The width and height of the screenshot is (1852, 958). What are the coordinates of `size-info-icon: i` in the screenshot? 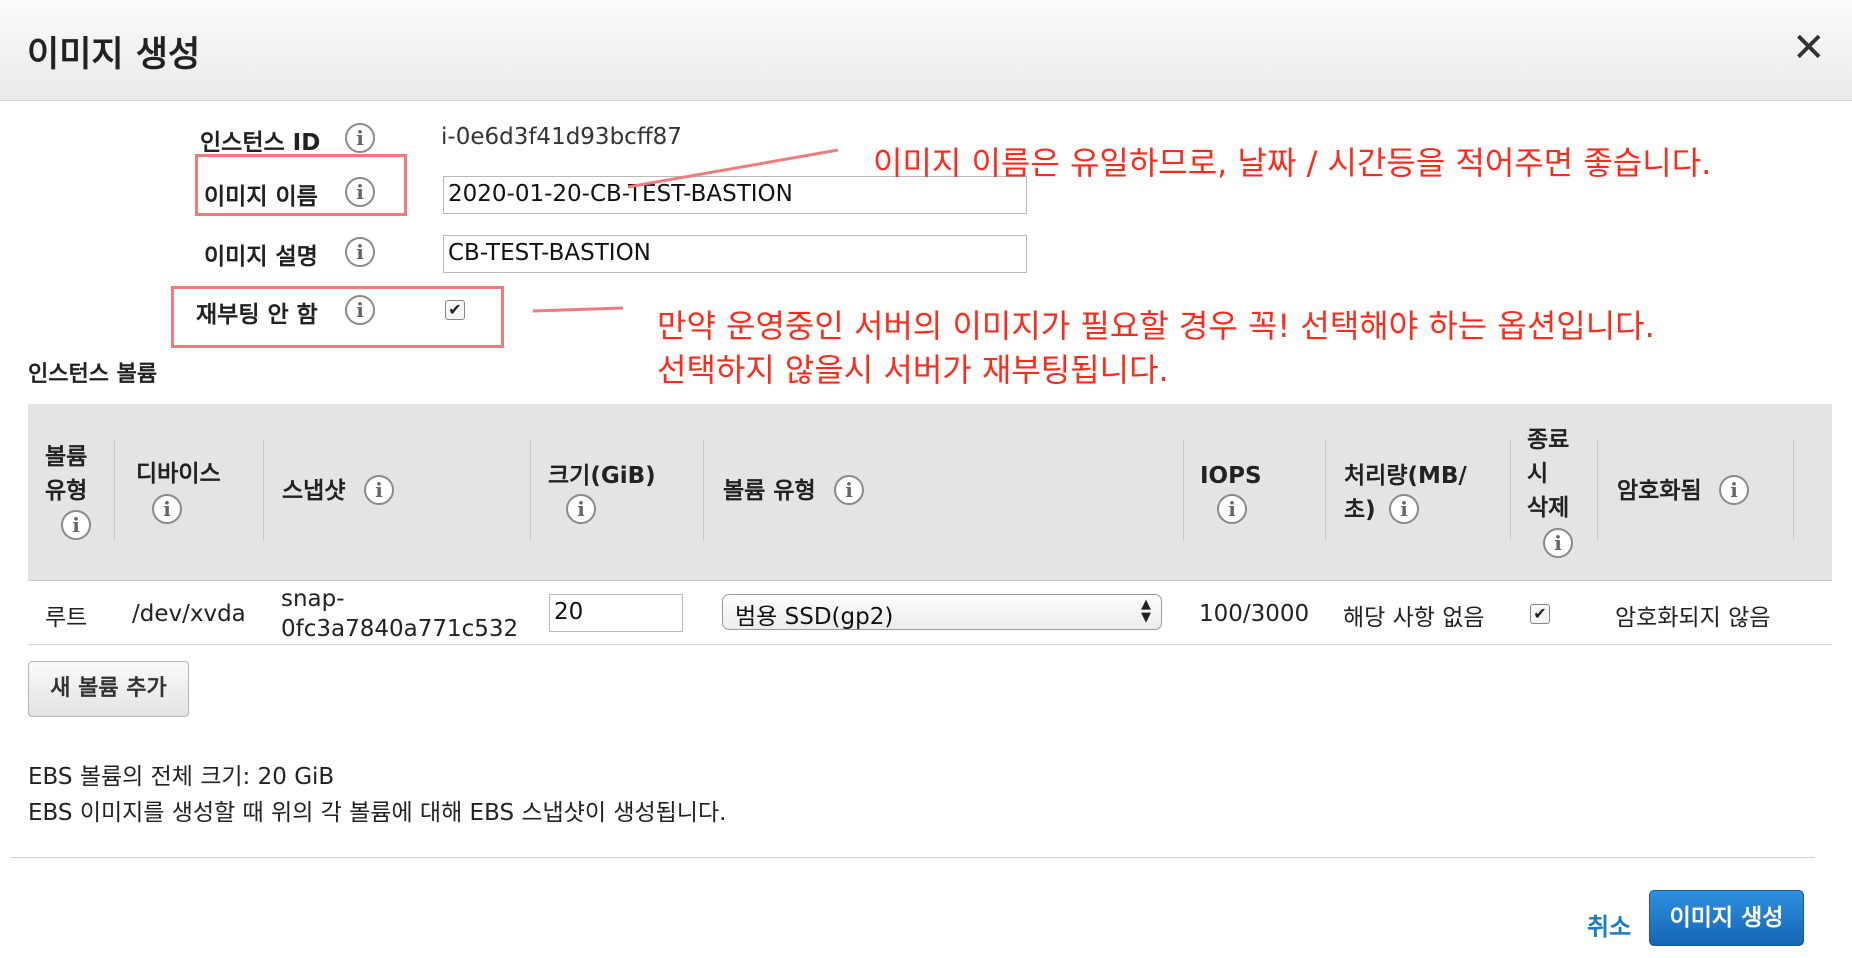 It's located at (581, 509).